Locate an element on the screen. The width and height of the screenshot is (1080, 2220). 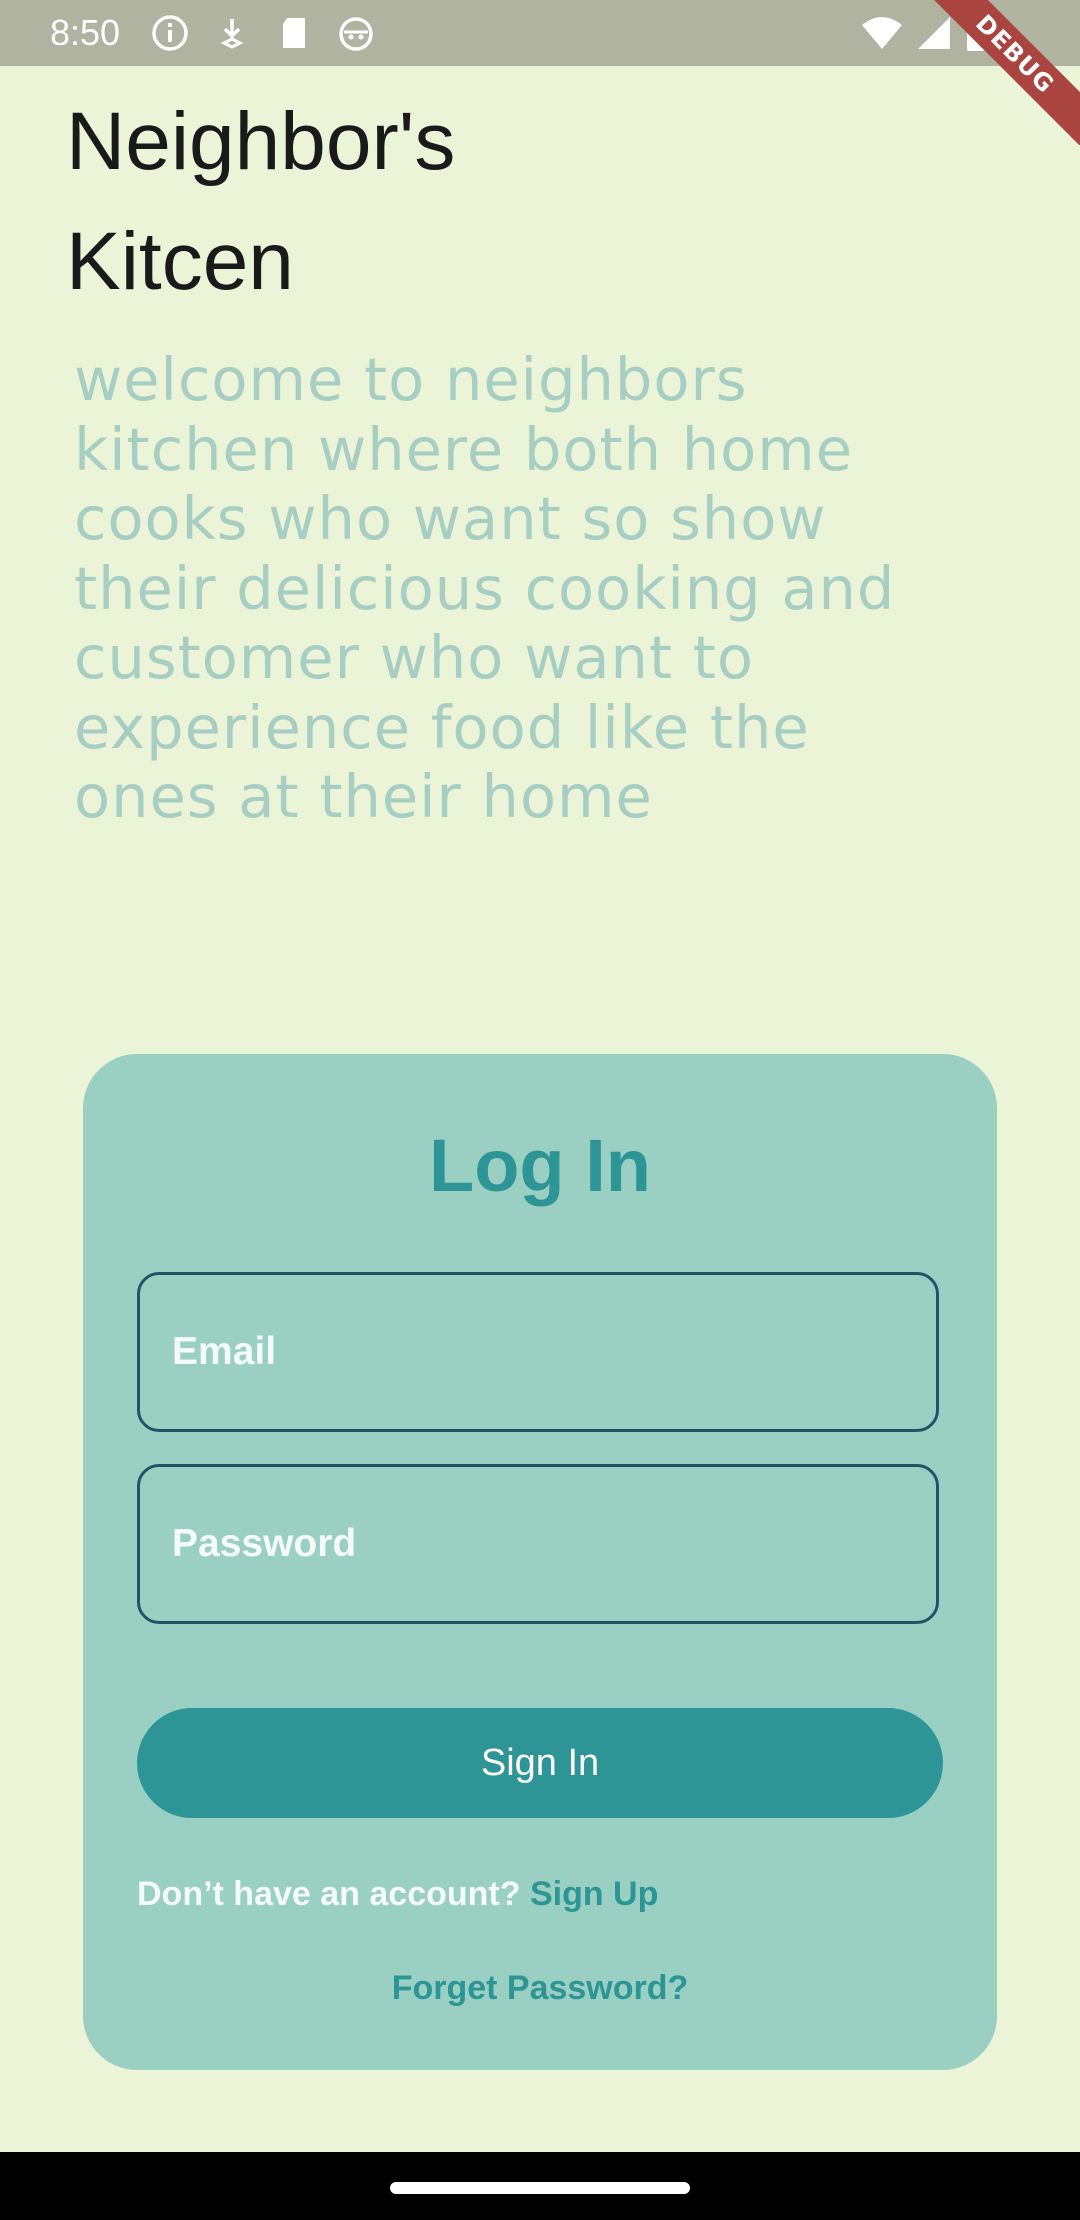
password-field-box is located at coordinates (538, 1544).